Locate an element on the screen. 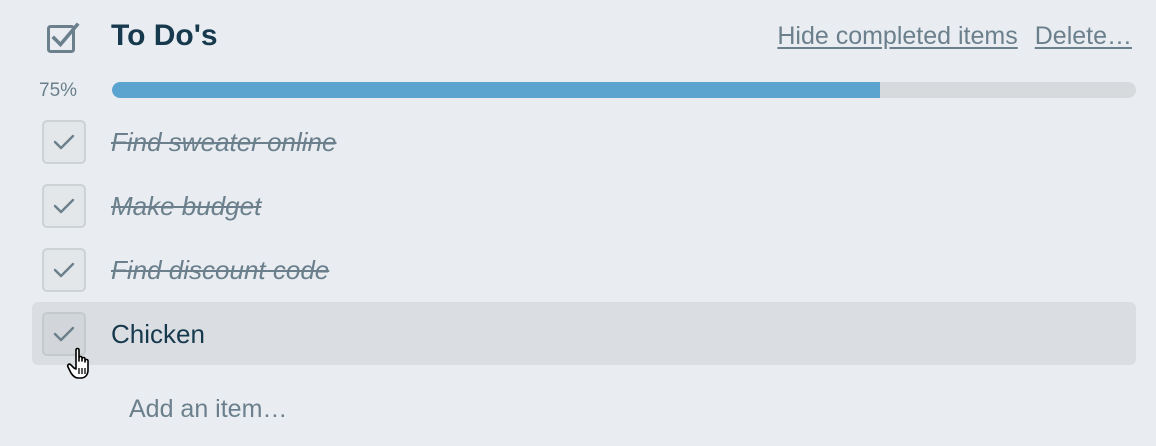 This screenshot has width=1156, height=446. checklist-item: Find sweater online is located at coordinates (584, 141).